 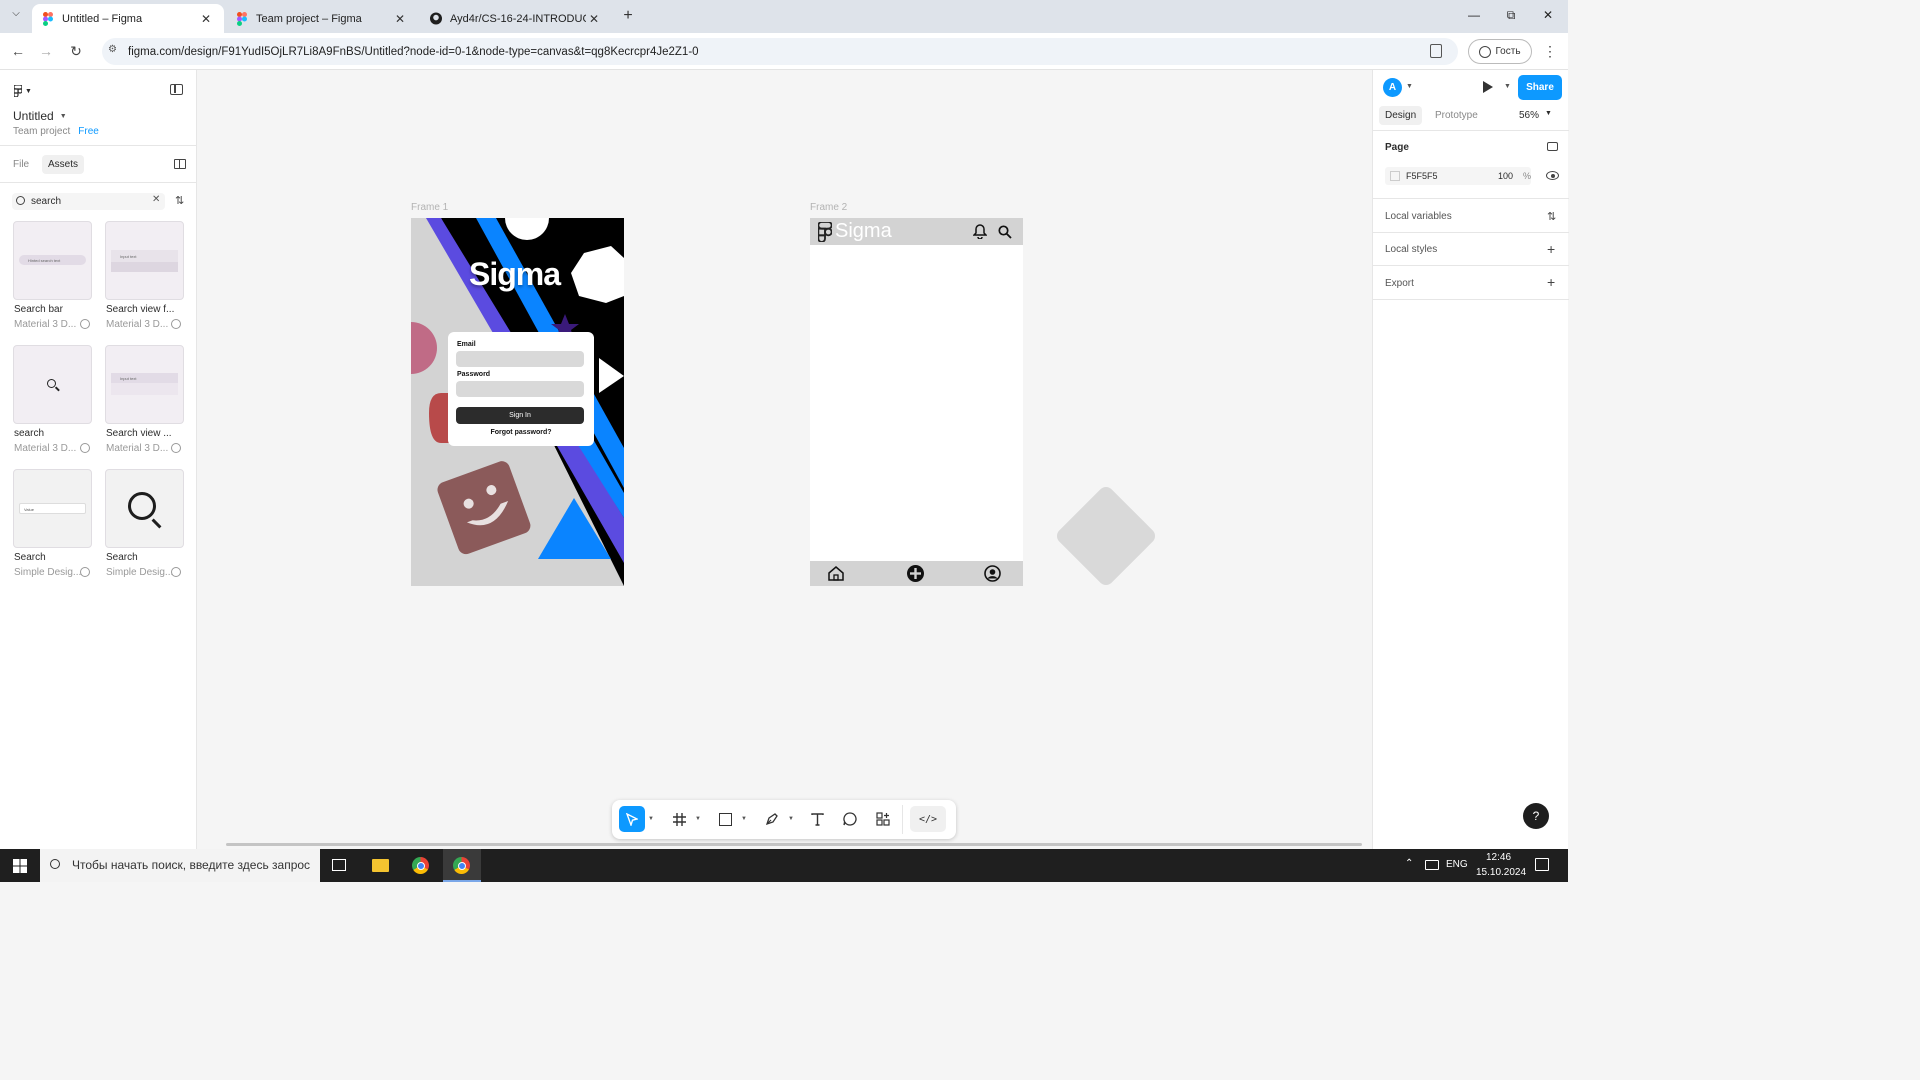 I want to click on home-icon, so click(x=836, y=573).